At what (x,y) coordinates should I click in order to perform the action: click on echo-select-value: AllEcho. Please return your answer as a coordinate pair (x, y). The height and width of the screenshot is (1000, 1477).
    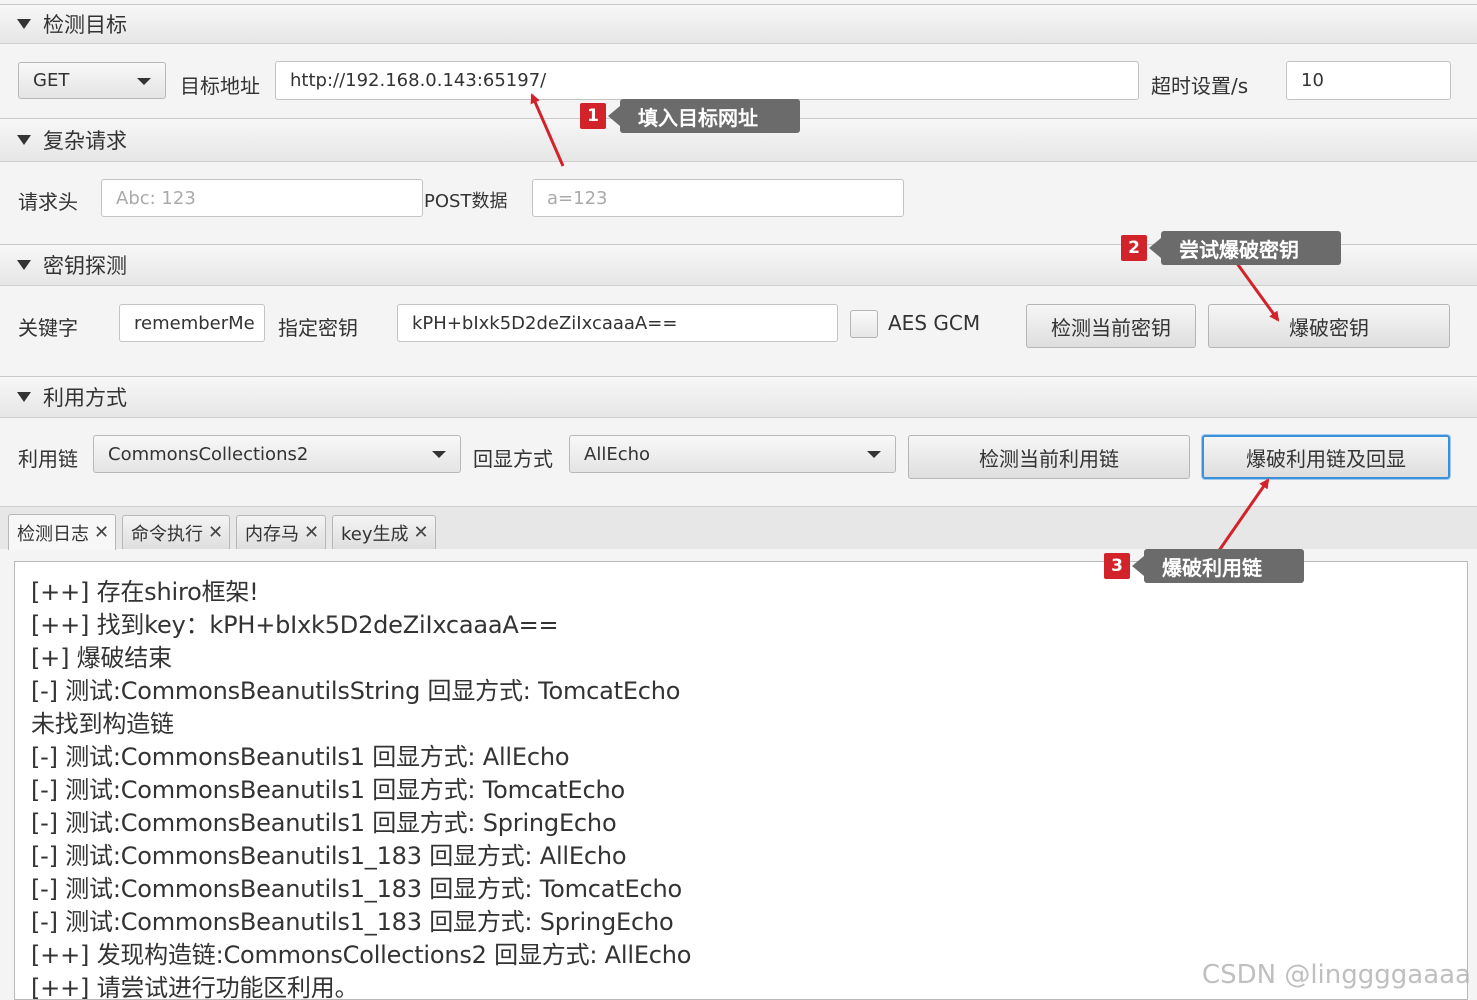
    Looking at the image, I should click on (617, 454).